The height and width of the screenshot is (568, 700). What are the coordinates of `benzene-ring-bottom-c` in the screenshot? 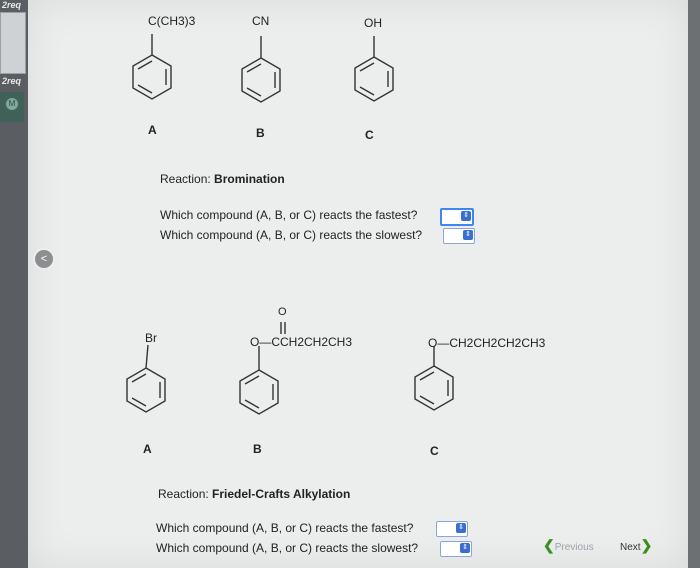 It's located at (434, 378).